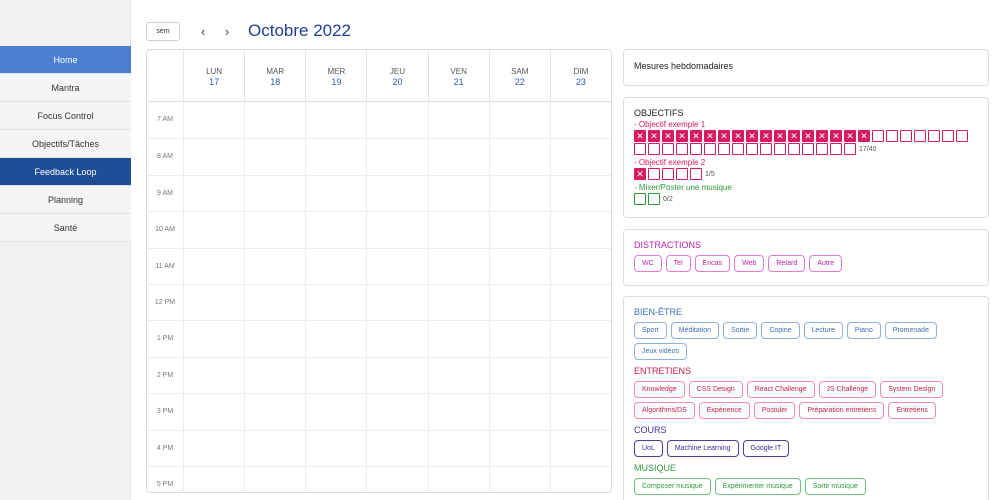 This screenshot has width=1000, height=500. Describe the element at coordinates (379, 192) in the screenshot. I see `time-row: 9 AM` at that location.